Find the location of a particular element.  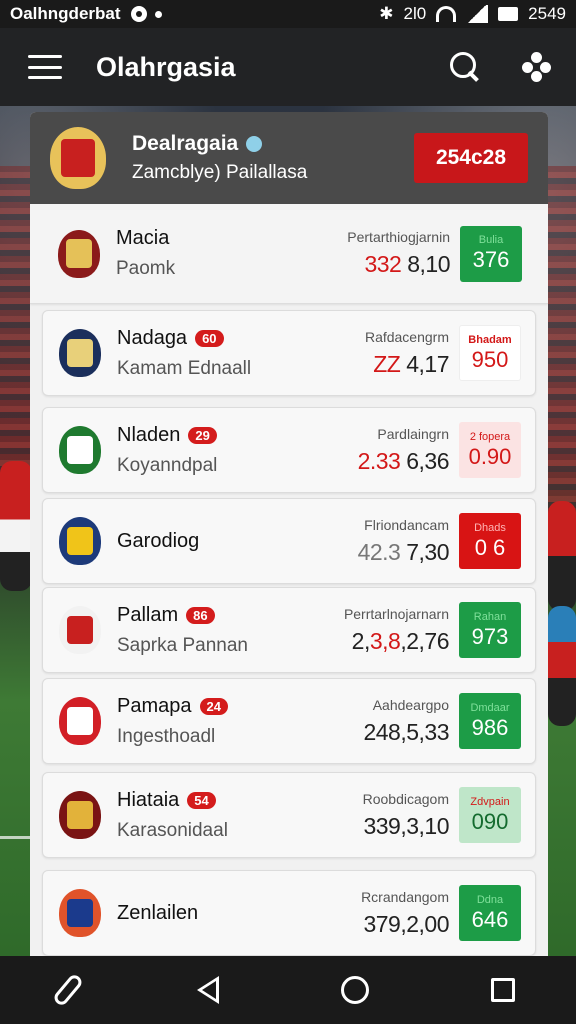

stats-values: 332 8,10 is located at coordinates (398, 264).